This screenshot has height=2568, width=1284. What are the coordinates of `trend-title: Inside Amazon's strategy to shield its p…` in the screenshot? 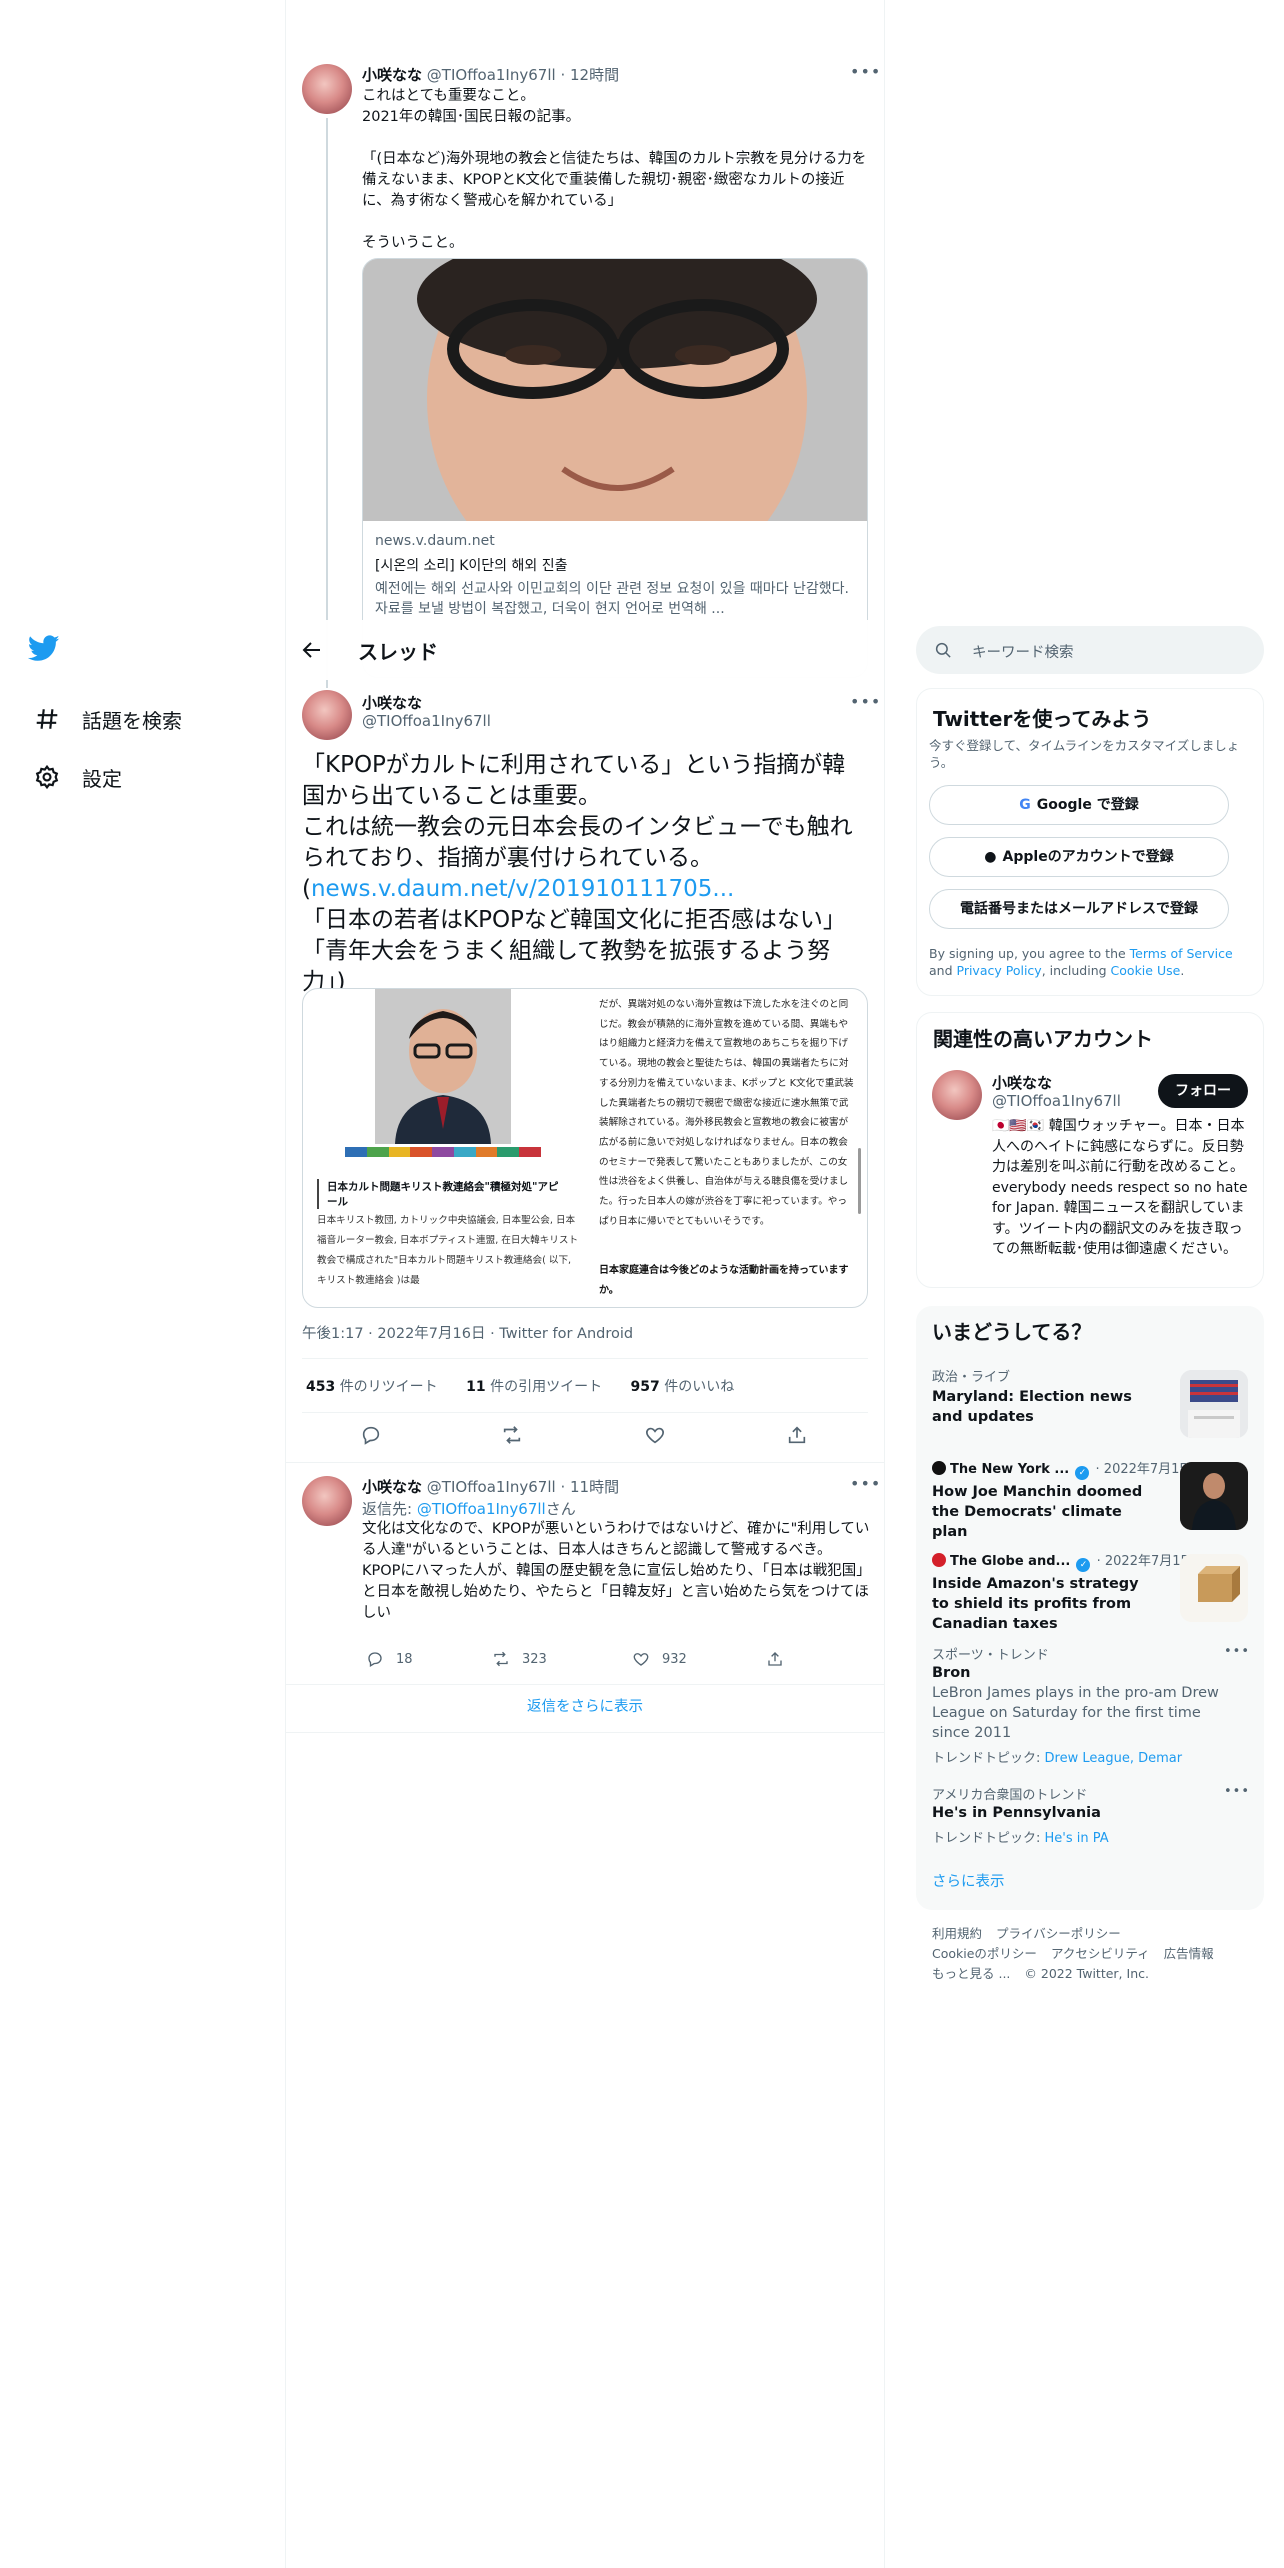 It's located at (1035, 1604).